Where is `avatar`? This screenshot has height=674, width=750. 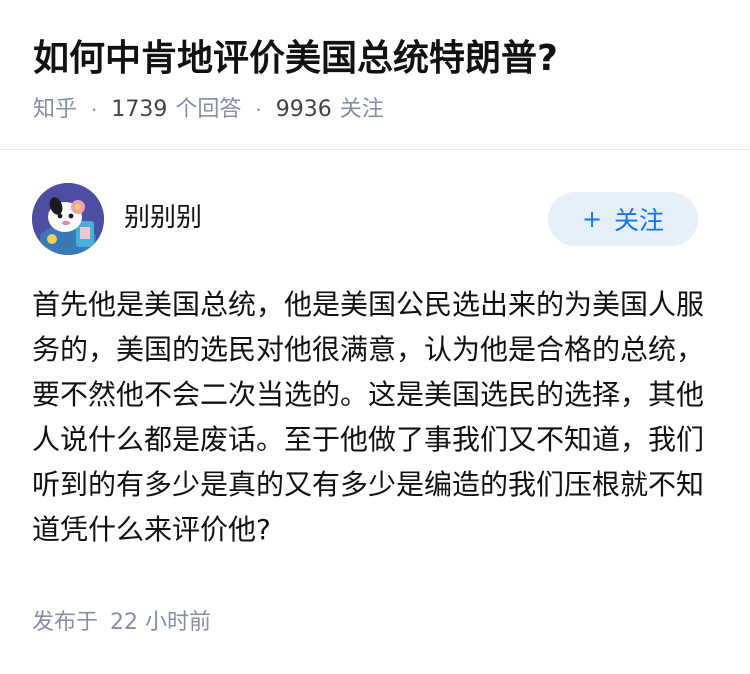 avatar is located at coordinates (68, 219).